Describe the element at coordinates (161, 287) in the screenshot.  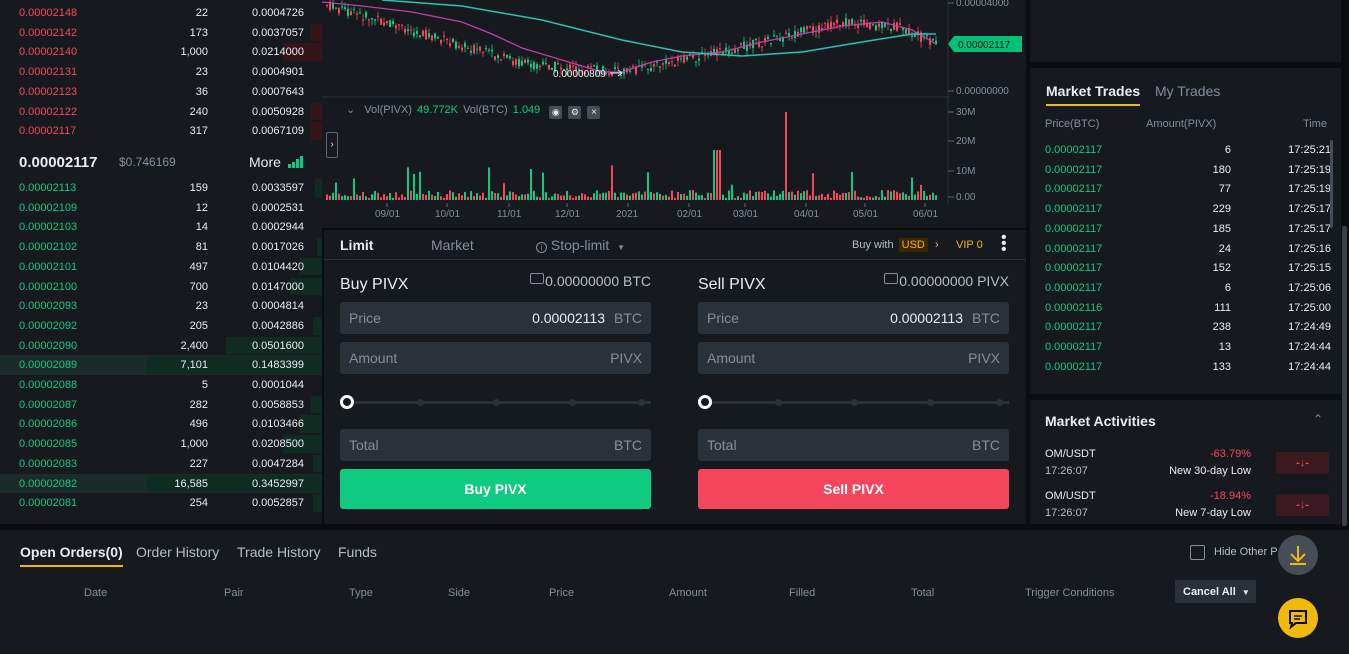
I see `order-book-row: 0.00002100 700 0.0147000` at that location.